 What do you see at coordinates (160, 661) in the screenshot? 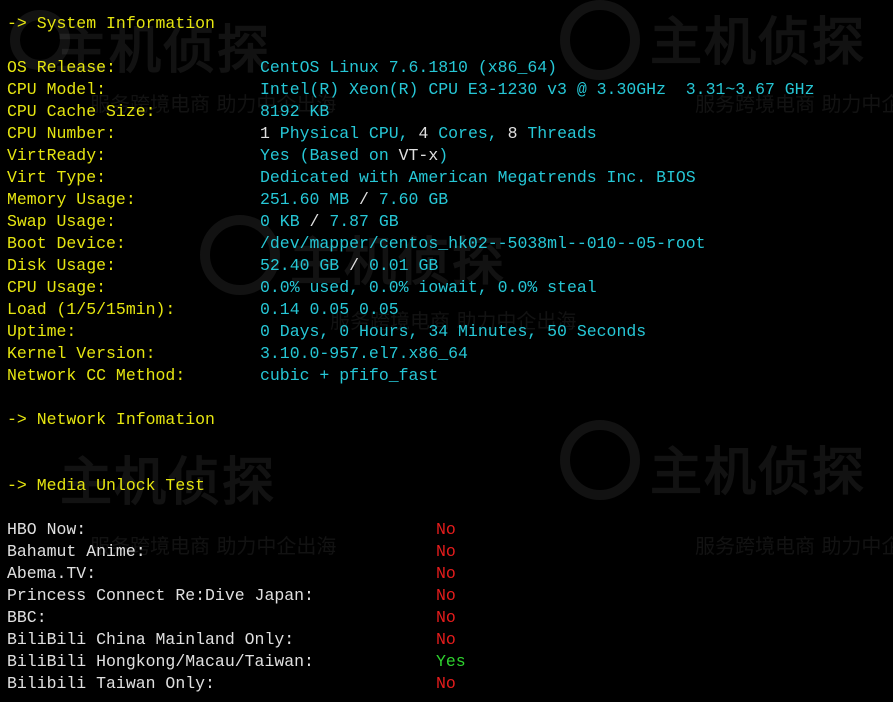
I see `media-service-label: BiliBili Hongkong/Macau/Taiwan:` at bounding box center [160, 661].